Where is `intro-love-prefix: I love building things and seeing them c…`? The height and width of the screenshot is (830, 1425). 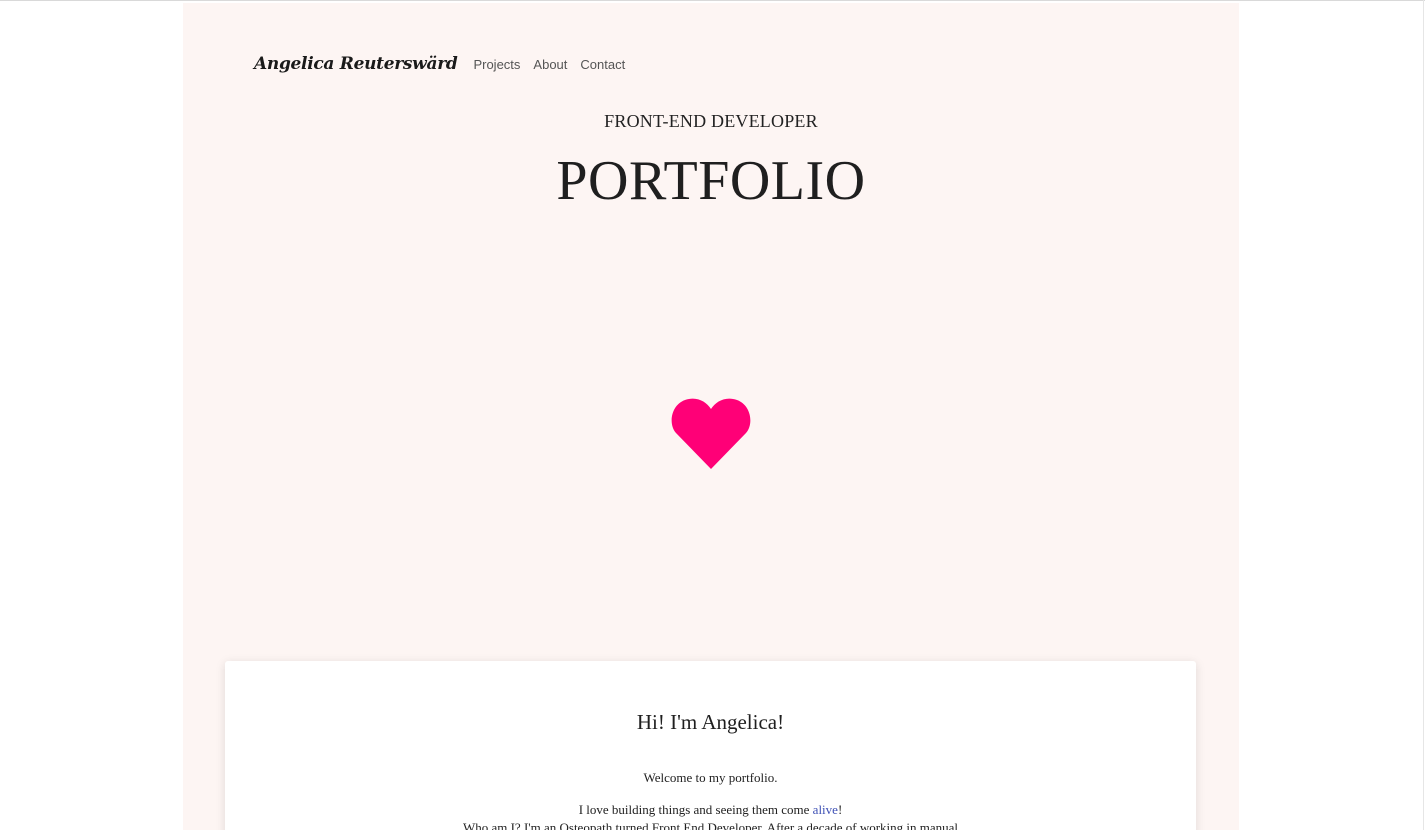
intro-love-prefix: I love building things and seeing them c… is located at coordinates (695, 809).